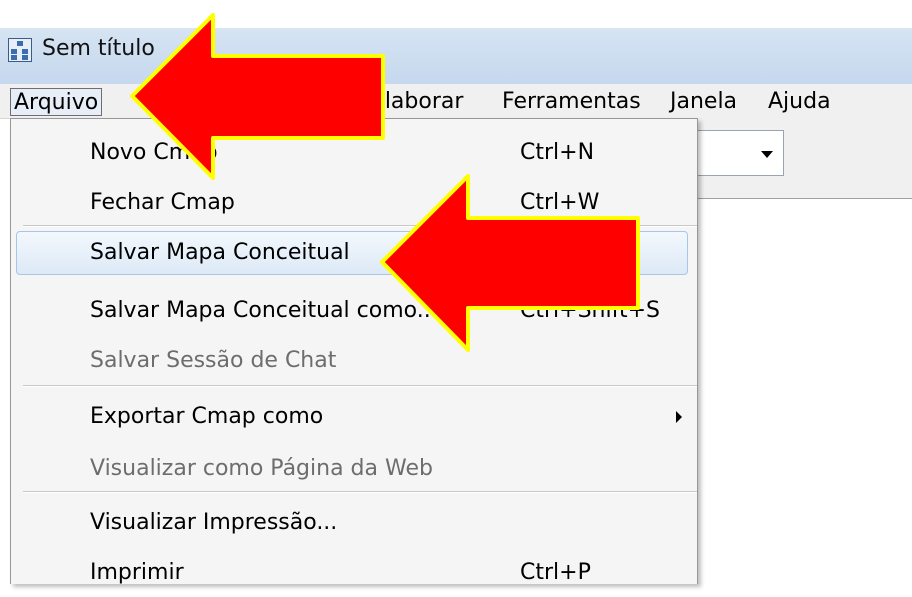 Image resolution: width=912 pixels, height=597 pixels. What do you see at coordinates (213, 360) in the screenshot?
I see `menu-item-label: Salvar Sessão de Chat` at bounding box center [213, 360].